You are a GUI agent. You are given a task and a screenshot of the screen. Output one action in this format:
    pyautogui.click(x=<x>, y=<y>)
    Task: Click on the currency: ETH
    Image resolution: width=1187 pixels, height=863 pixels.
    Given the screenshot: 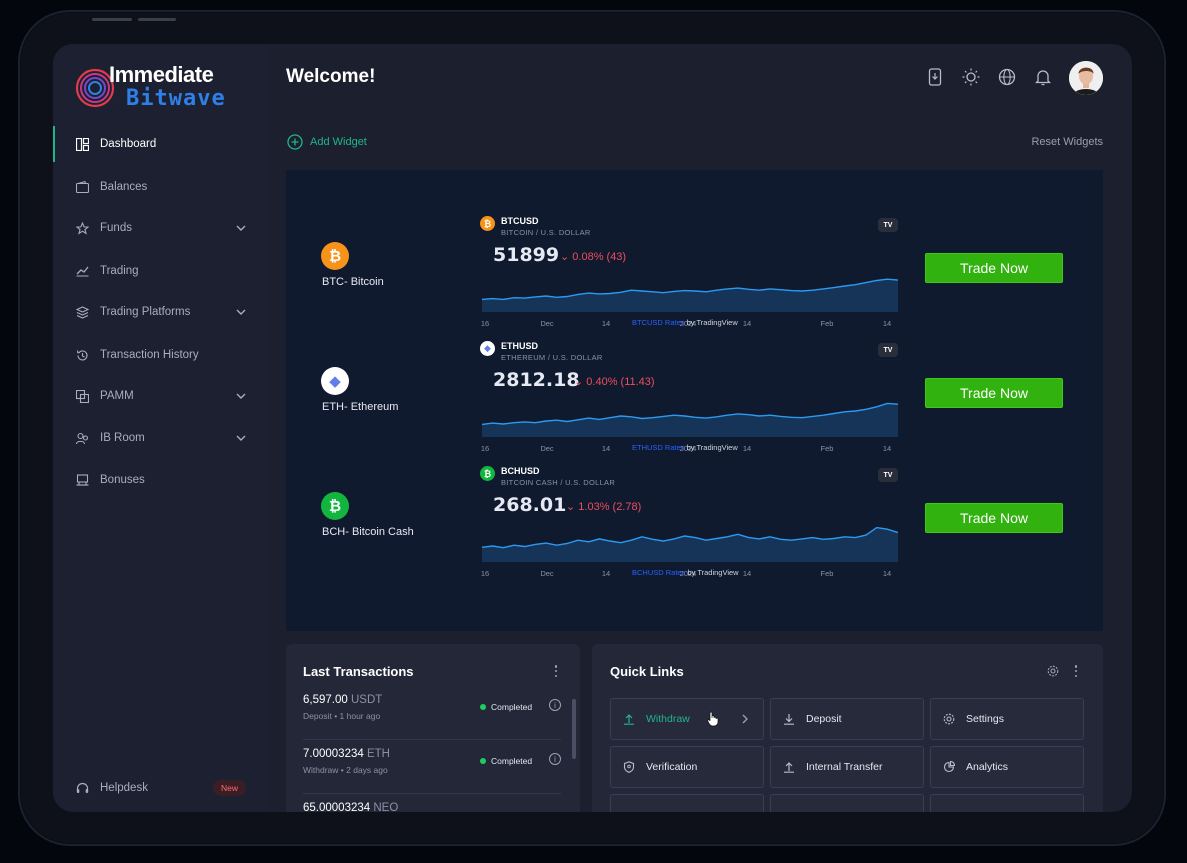 What is the action you would take?
    pyautogui.click(x=378, y=754)
    